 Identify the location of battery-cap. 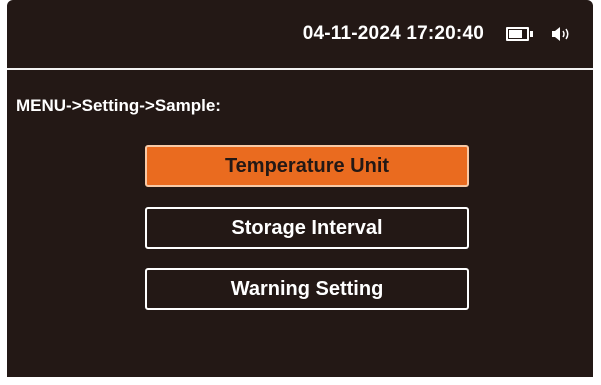
(531, 34).